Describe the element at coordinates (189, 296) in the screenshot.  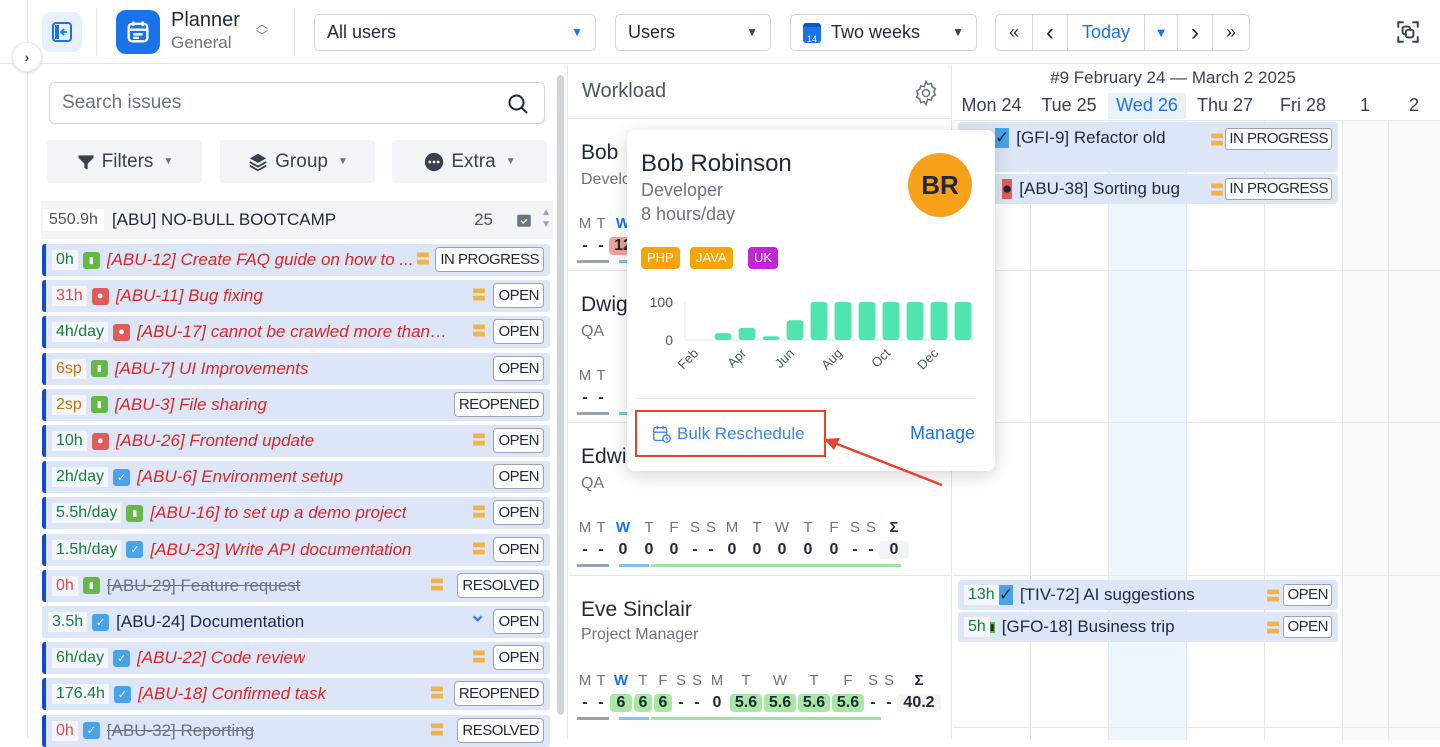
I see `issue-title: [ABU-11] Bug fixing` at that location.